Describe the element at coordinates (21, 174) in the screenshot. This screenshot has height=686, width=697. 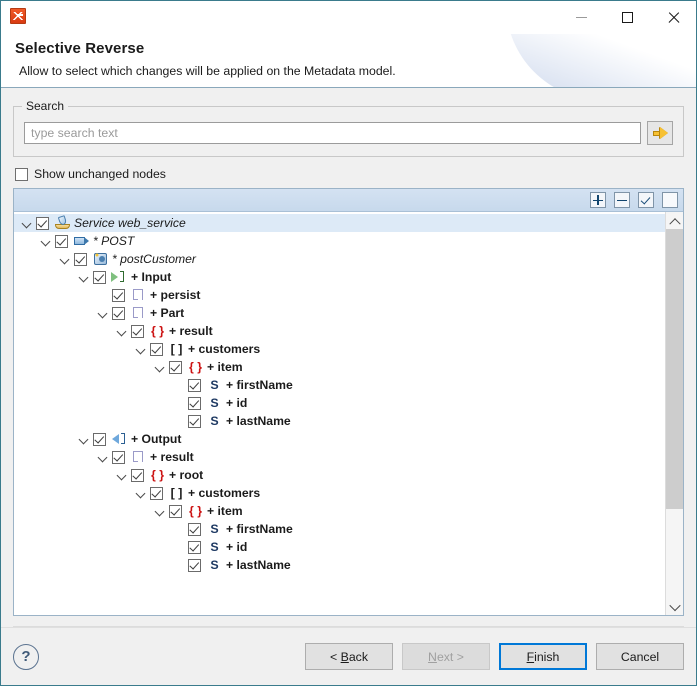
I see `show-unchanged-nodes-checkbox` at that location.